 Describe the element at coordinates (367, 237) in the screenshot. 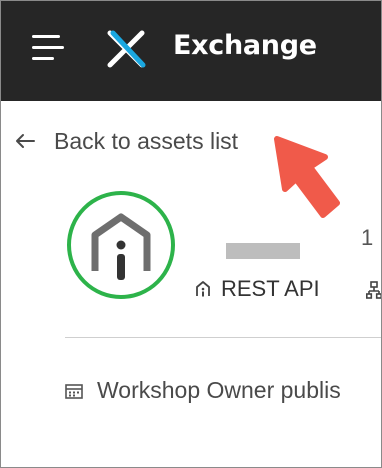

I see `asset-version-partial: 1` at that location.